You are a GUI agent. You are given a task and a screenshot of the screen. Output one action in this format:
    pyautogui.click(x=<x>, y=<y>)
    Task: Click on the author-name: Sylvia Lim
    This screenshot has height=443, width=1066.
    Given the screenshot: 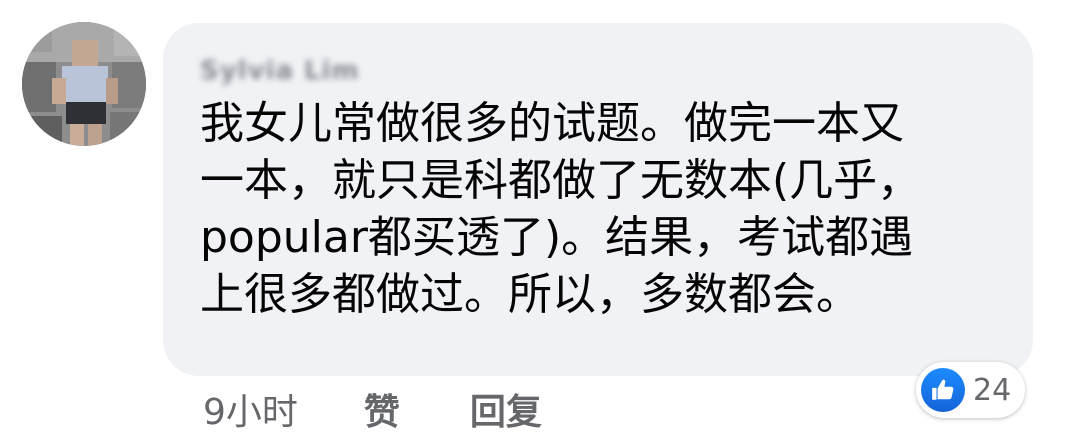 What is the action you would take?
    pyautogui.click(x=280, y=71)
    